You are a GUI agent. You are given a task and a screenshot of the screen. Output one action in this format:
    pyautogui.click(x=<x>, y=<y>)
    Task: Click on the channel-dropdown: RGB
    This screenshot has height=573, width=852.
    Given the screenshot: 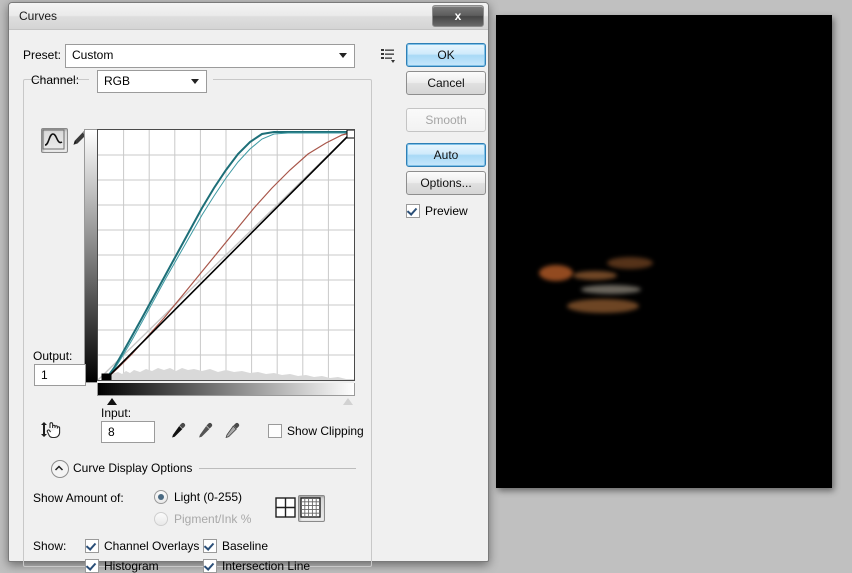 What is the action you would take?
    pyautogui.click(x=152, y=81)
    